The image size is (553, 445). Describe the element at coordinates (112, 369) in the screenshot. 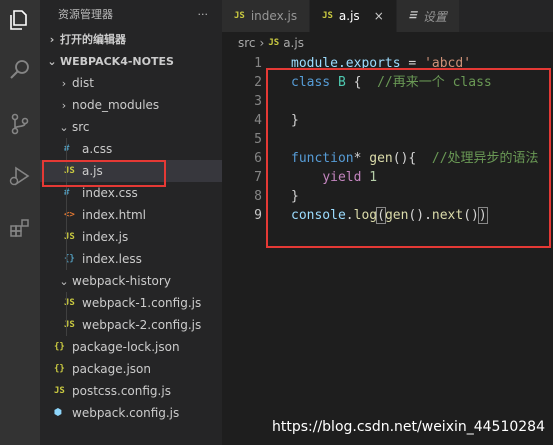

I see `tree-item-label: package.json` at that location.